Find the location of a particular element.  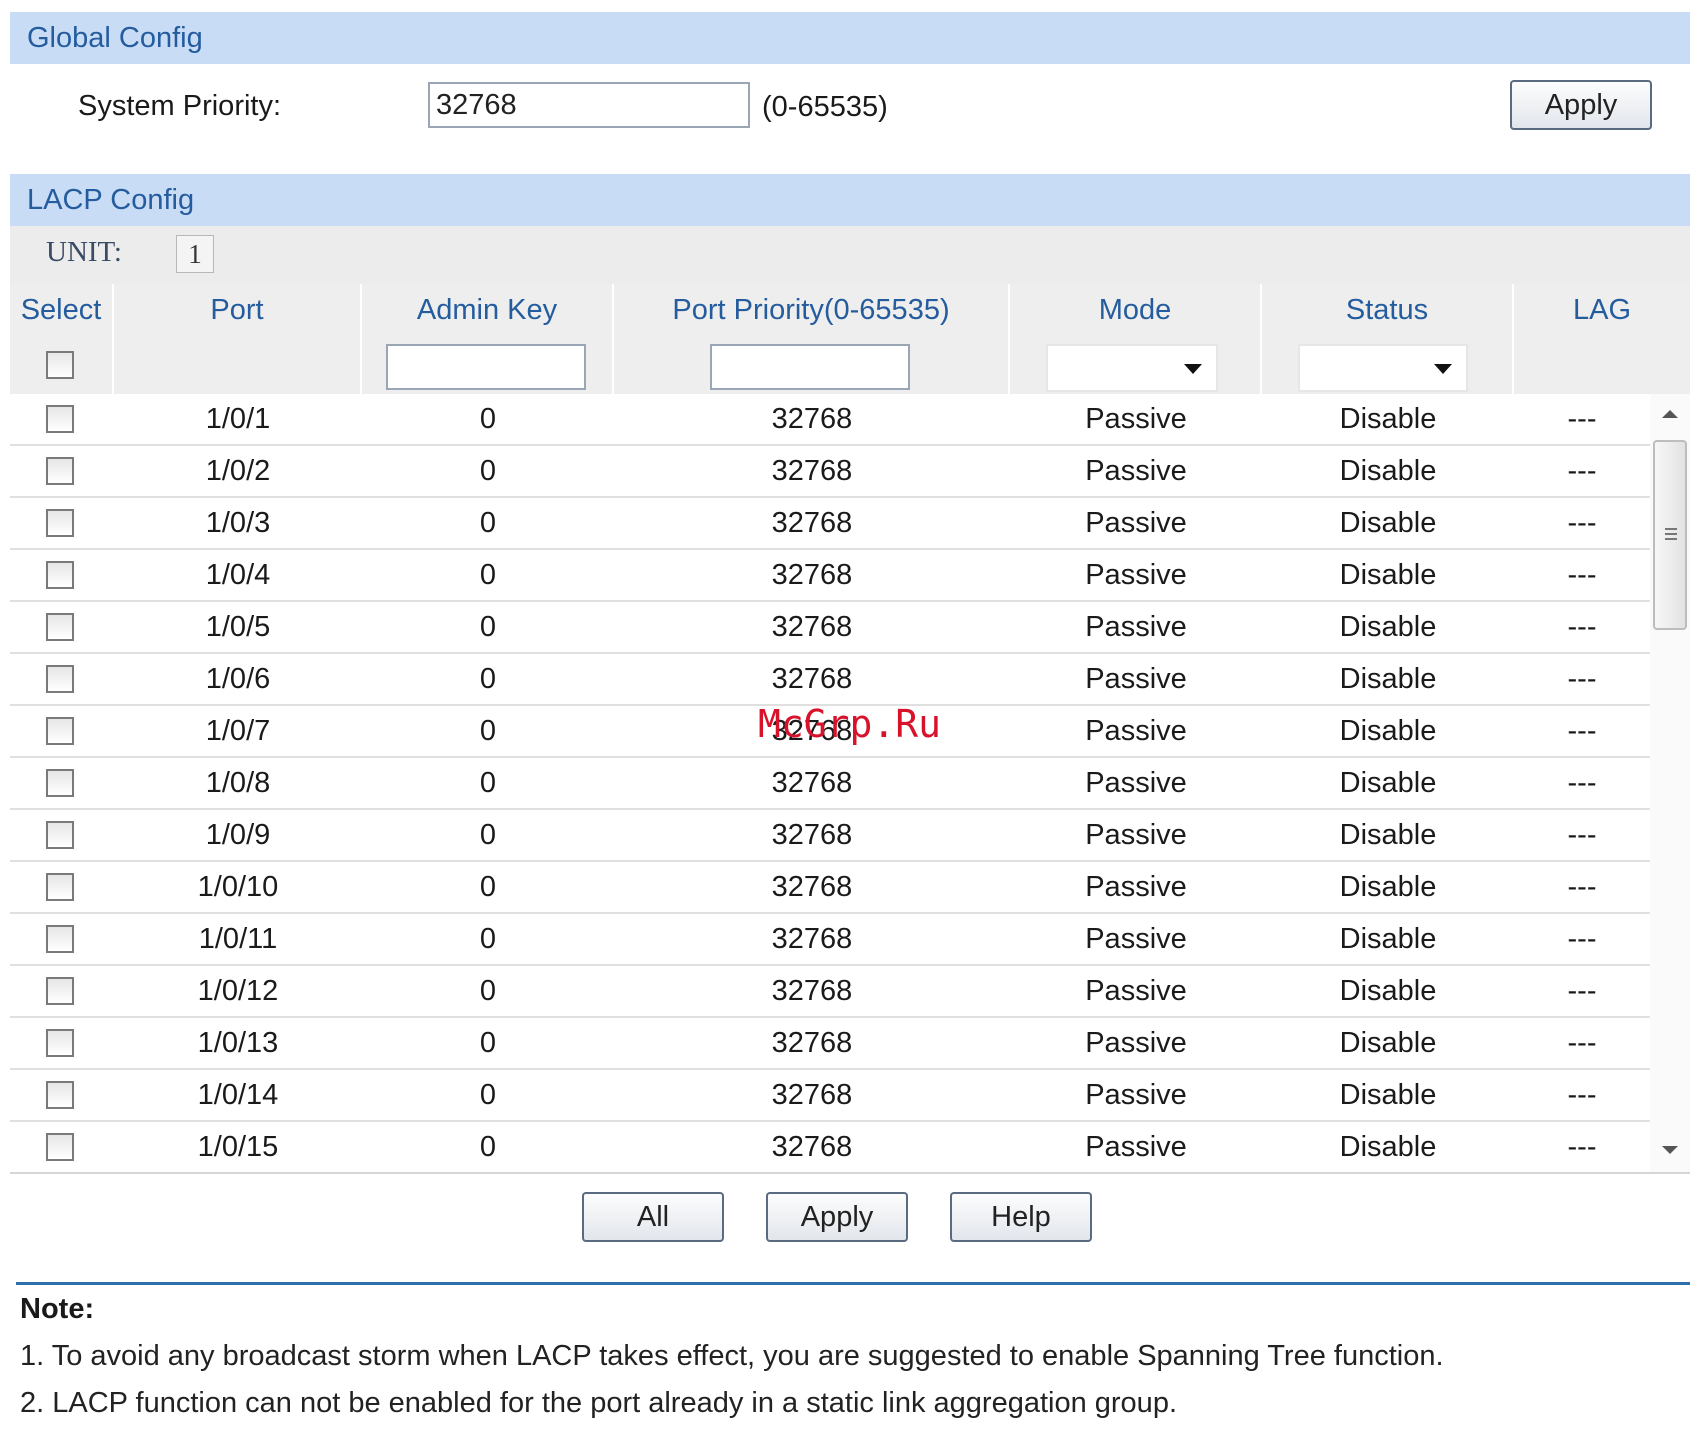

port-cell: 1/0/4 is located at coordinates (238, 575).